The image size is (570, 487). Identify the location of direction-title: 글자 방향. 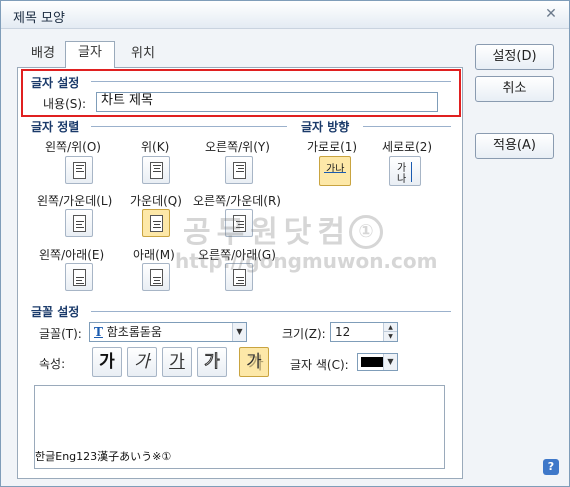
(325, 127).